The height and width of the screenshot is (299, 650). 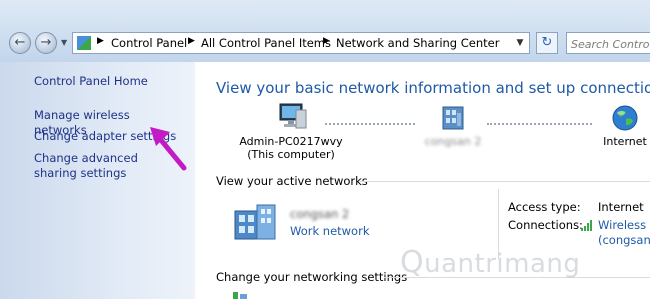 I want to click on refresh-icon: ↻, so click(x=547, y=42).